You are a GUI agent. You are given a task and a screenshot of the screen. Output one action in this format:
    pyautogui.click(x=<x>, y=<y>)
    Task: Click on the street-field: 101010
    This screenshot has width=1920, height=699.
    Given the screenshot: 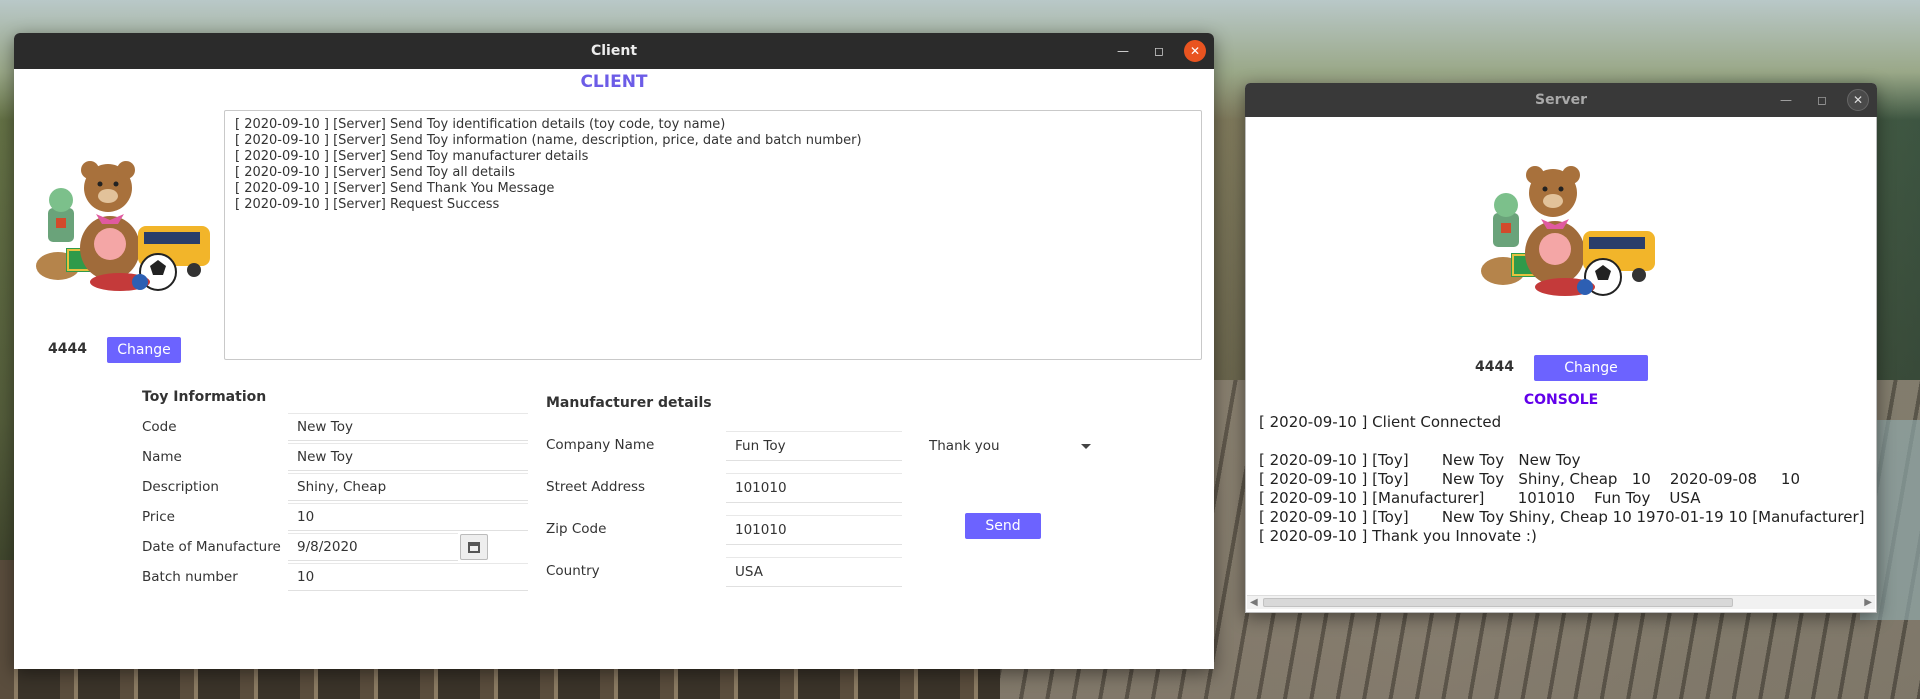 What is the action you would take?
    pyautogui.click(x=814, y=488)
    